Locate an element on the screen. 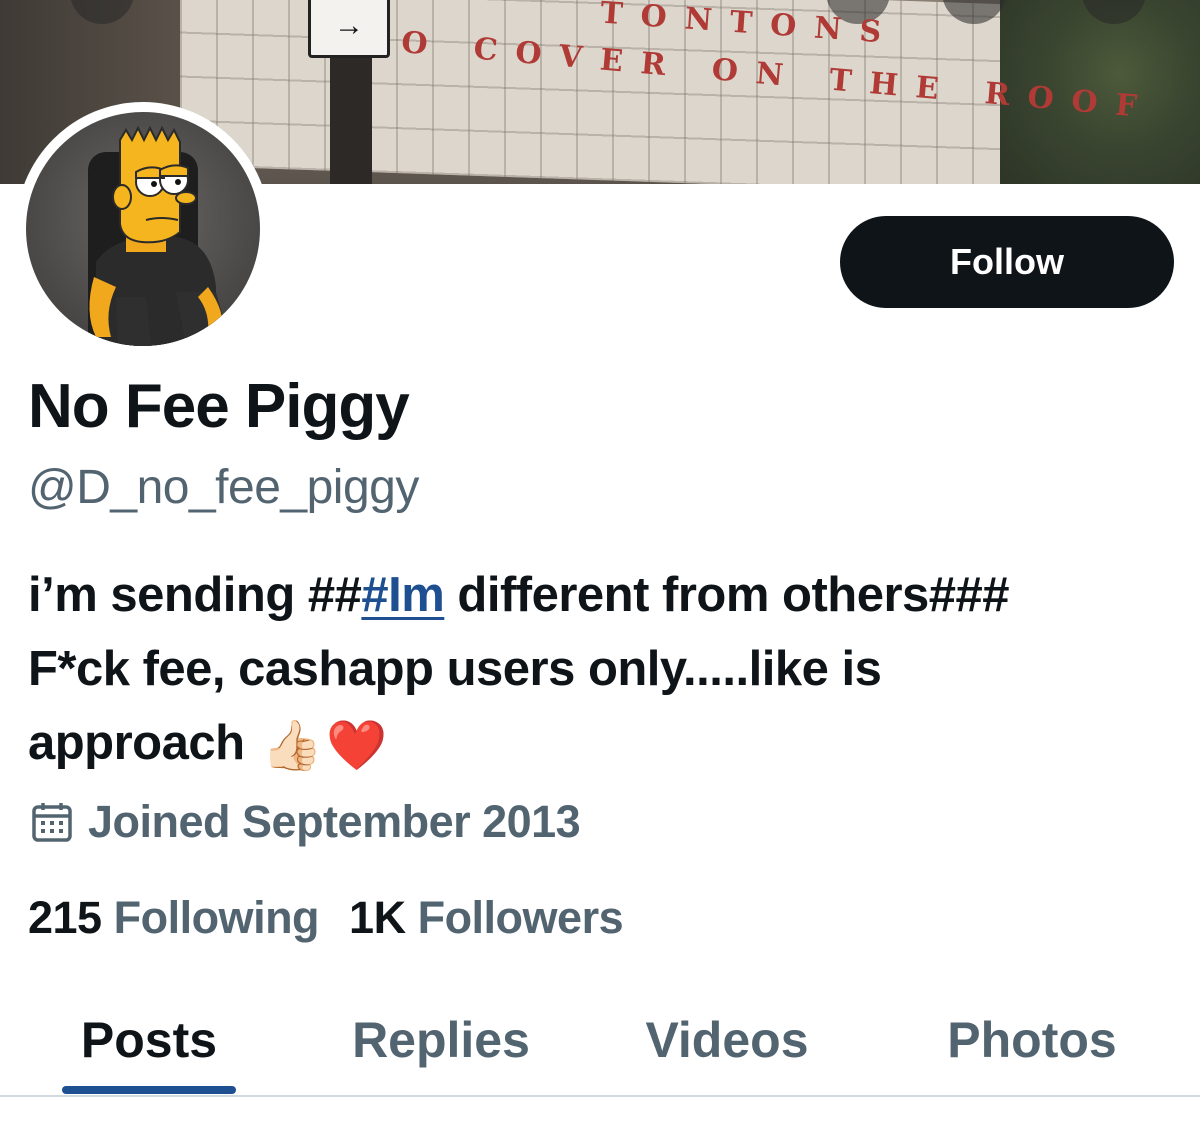 This screenshot has width=1200, height=1124. display-name: No Fee Piggy is located at coordinates (219, 406).